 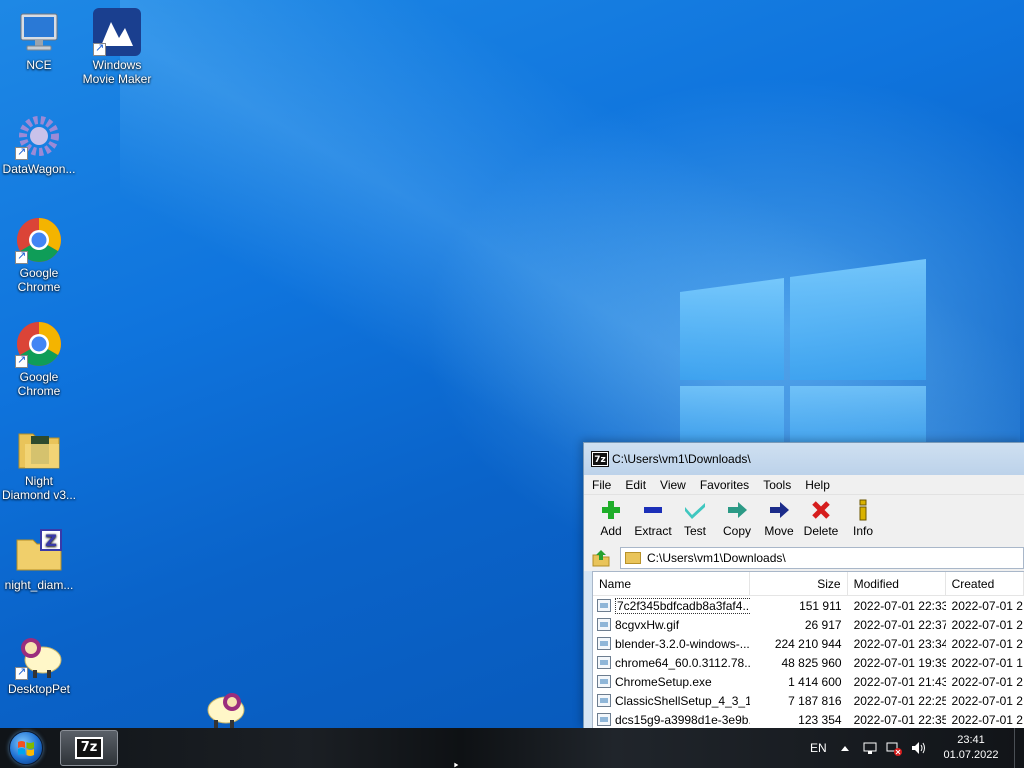 What do you see at coordinates (694, 531) in the screenshot?
I see `test-label: Test` at bounding box center [694, 531].